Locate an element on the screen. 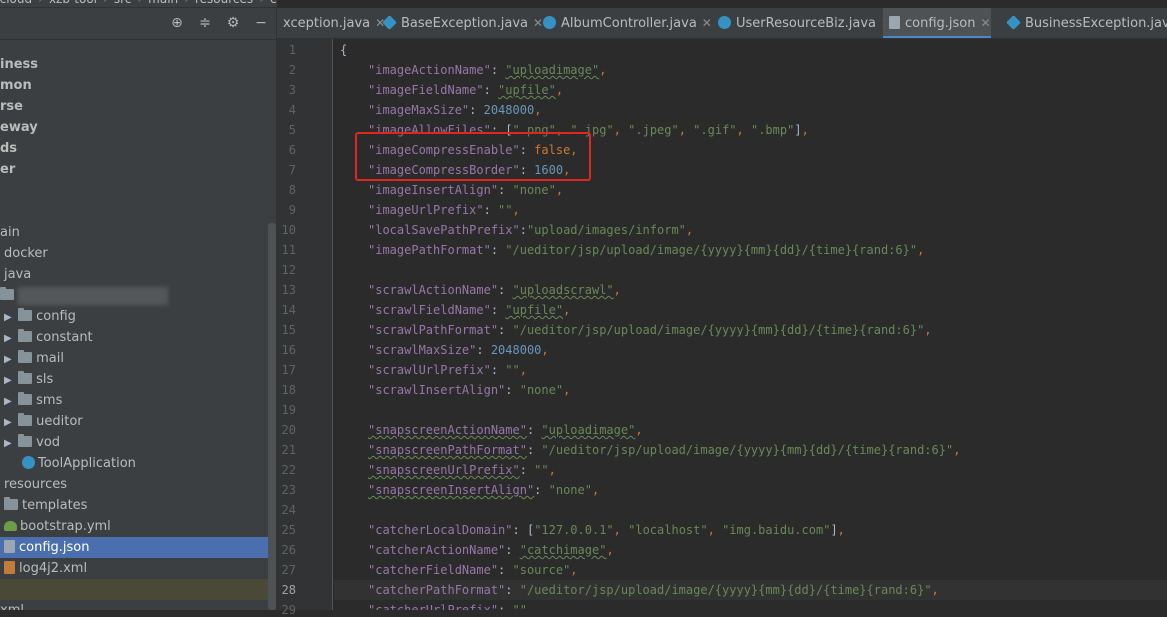 The image size is (1167, 617). tree-item-java: java is located at coordinates (138, 274).